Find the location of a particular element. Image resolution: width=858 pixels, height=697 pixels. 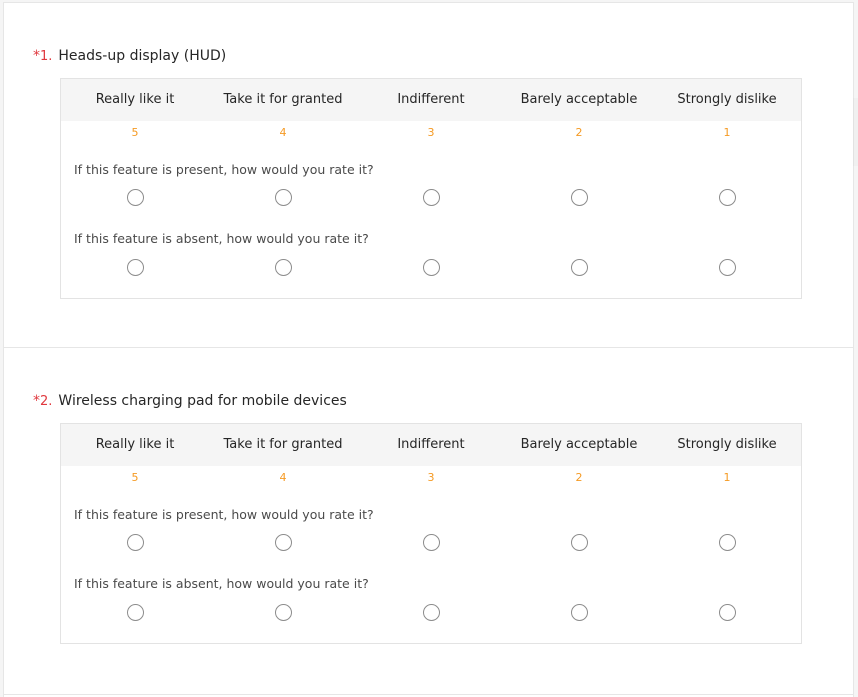

question-number: 2. is located at coordinates (46, 401).